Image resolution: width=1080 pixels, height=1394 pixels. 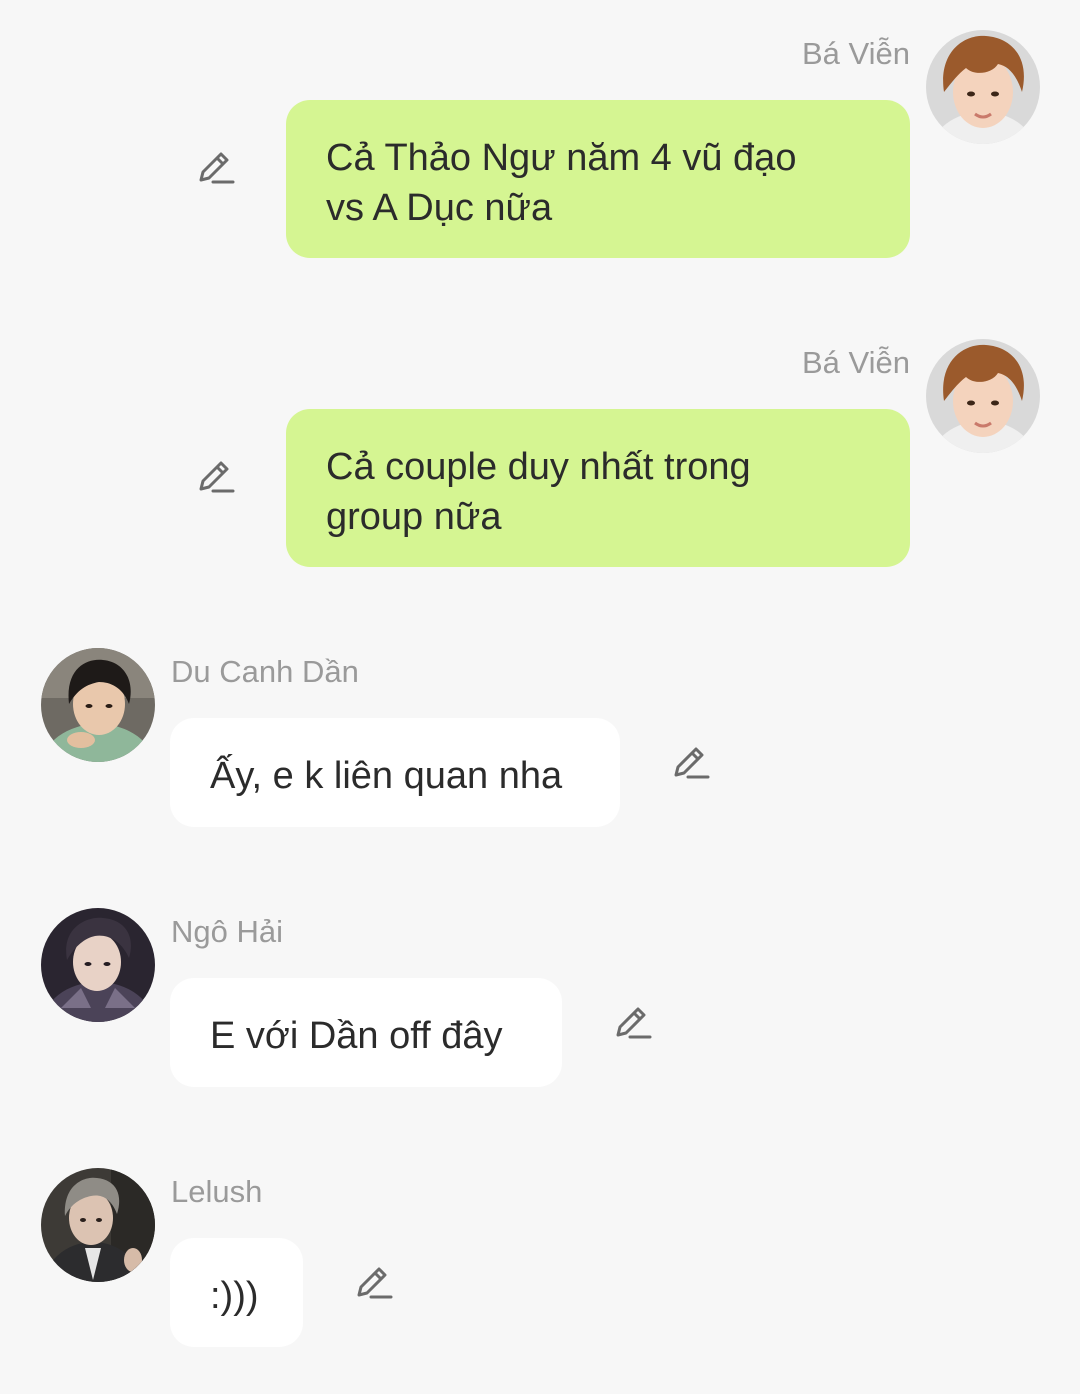 I want to click on message-text-line: Cả Thảo Ngư năm 4 vũ đạo, so click(x=561, y=158).